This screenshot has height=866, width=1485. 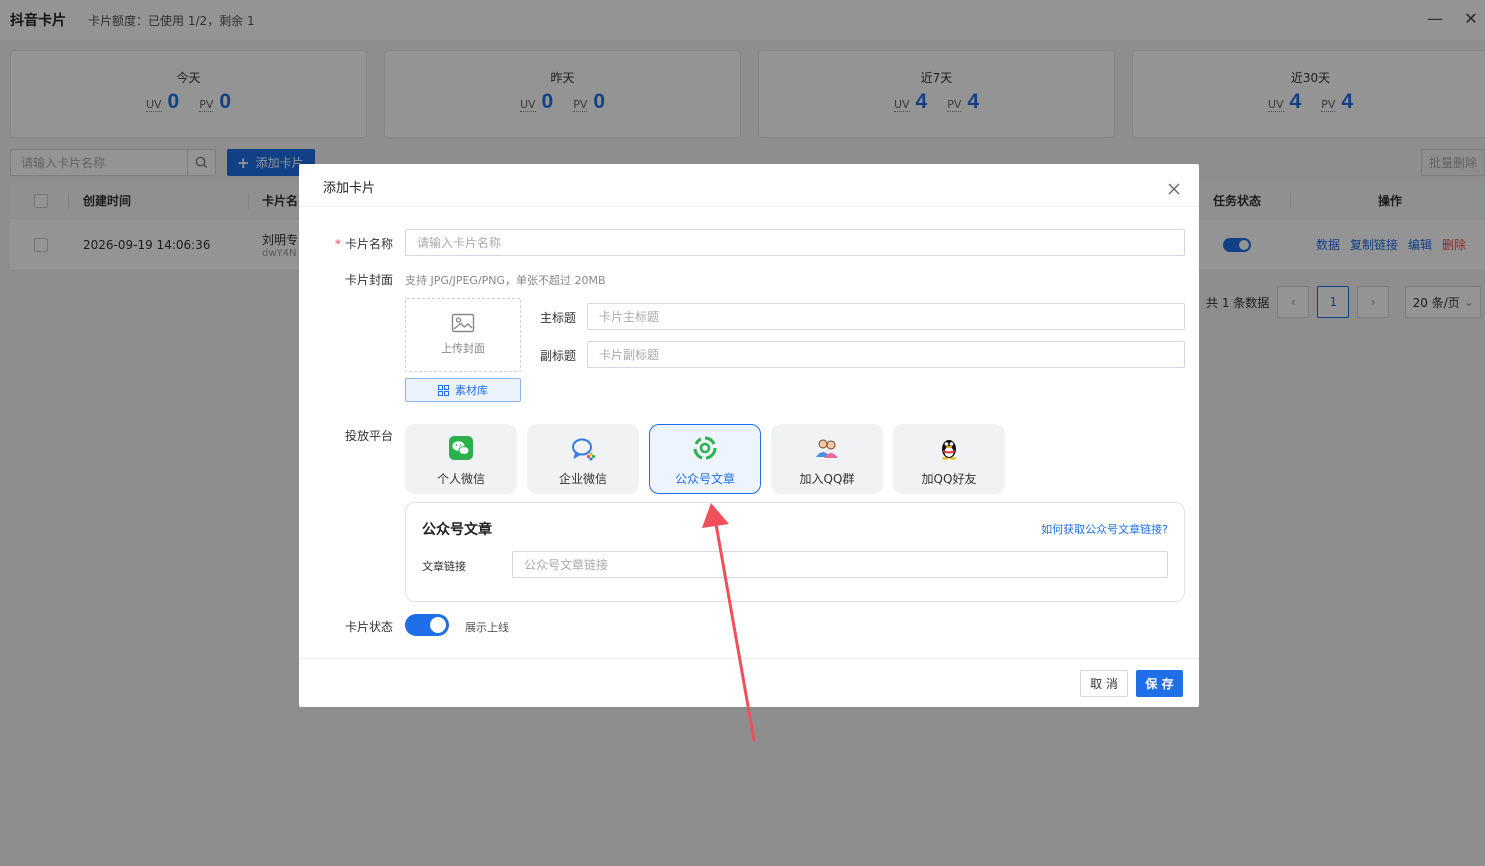 I want to click on save-button: 保 存, so click(x=1159, y=683).